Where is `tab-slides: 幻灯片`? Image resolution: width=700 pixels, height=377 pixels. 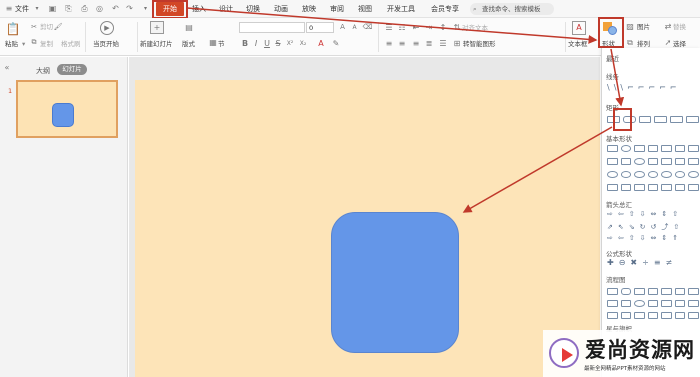
tab-slides: 幻灯片 is located at coordinates (72, 69).